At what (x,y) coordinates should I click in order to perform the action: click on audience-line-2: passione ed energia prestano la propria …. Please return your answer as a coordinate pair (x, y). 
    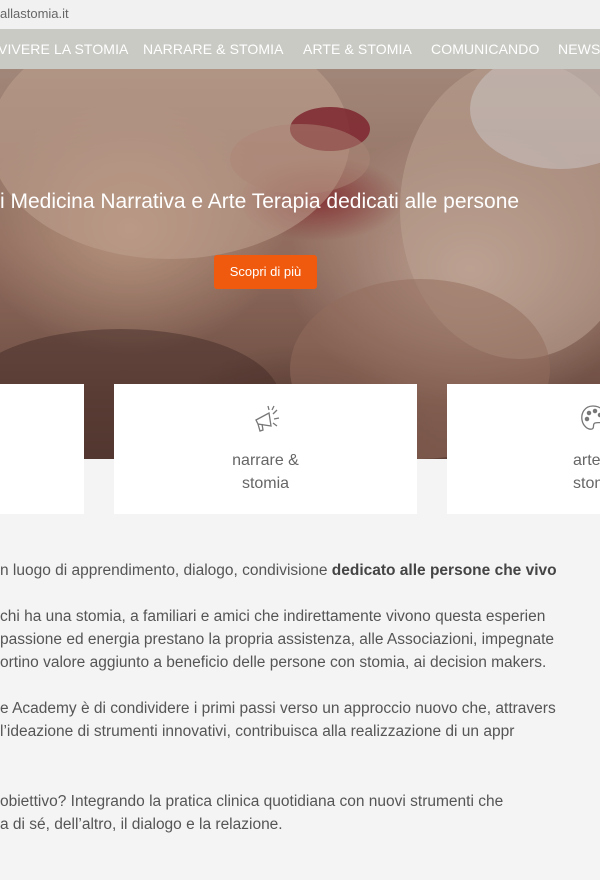
    Looking at the image, I should click on (277, 639).